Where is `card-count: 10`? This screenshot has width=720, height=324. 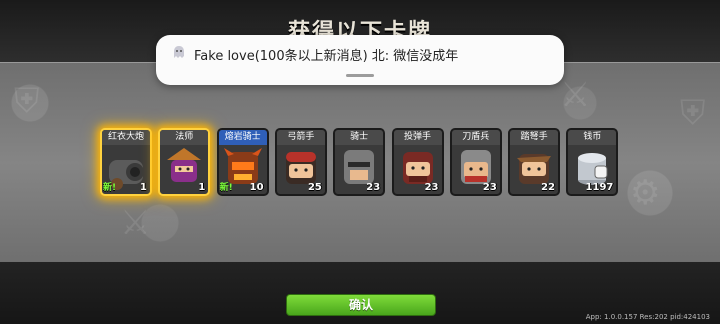
card-count: 10 is located at coordinates (256, 187).